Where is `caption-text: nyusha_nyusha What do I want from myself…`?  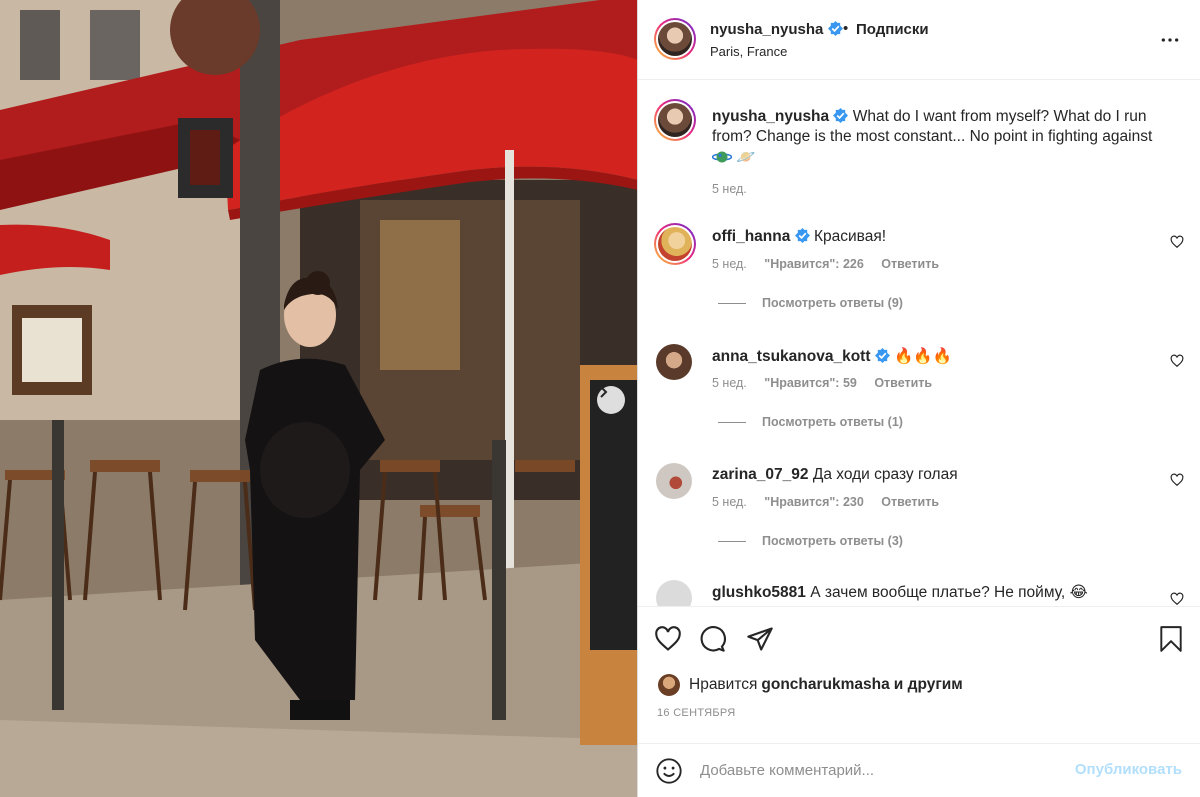
caption-text: nyusha_nyusha What do I want from myself… is located at coordinates (946, 137).